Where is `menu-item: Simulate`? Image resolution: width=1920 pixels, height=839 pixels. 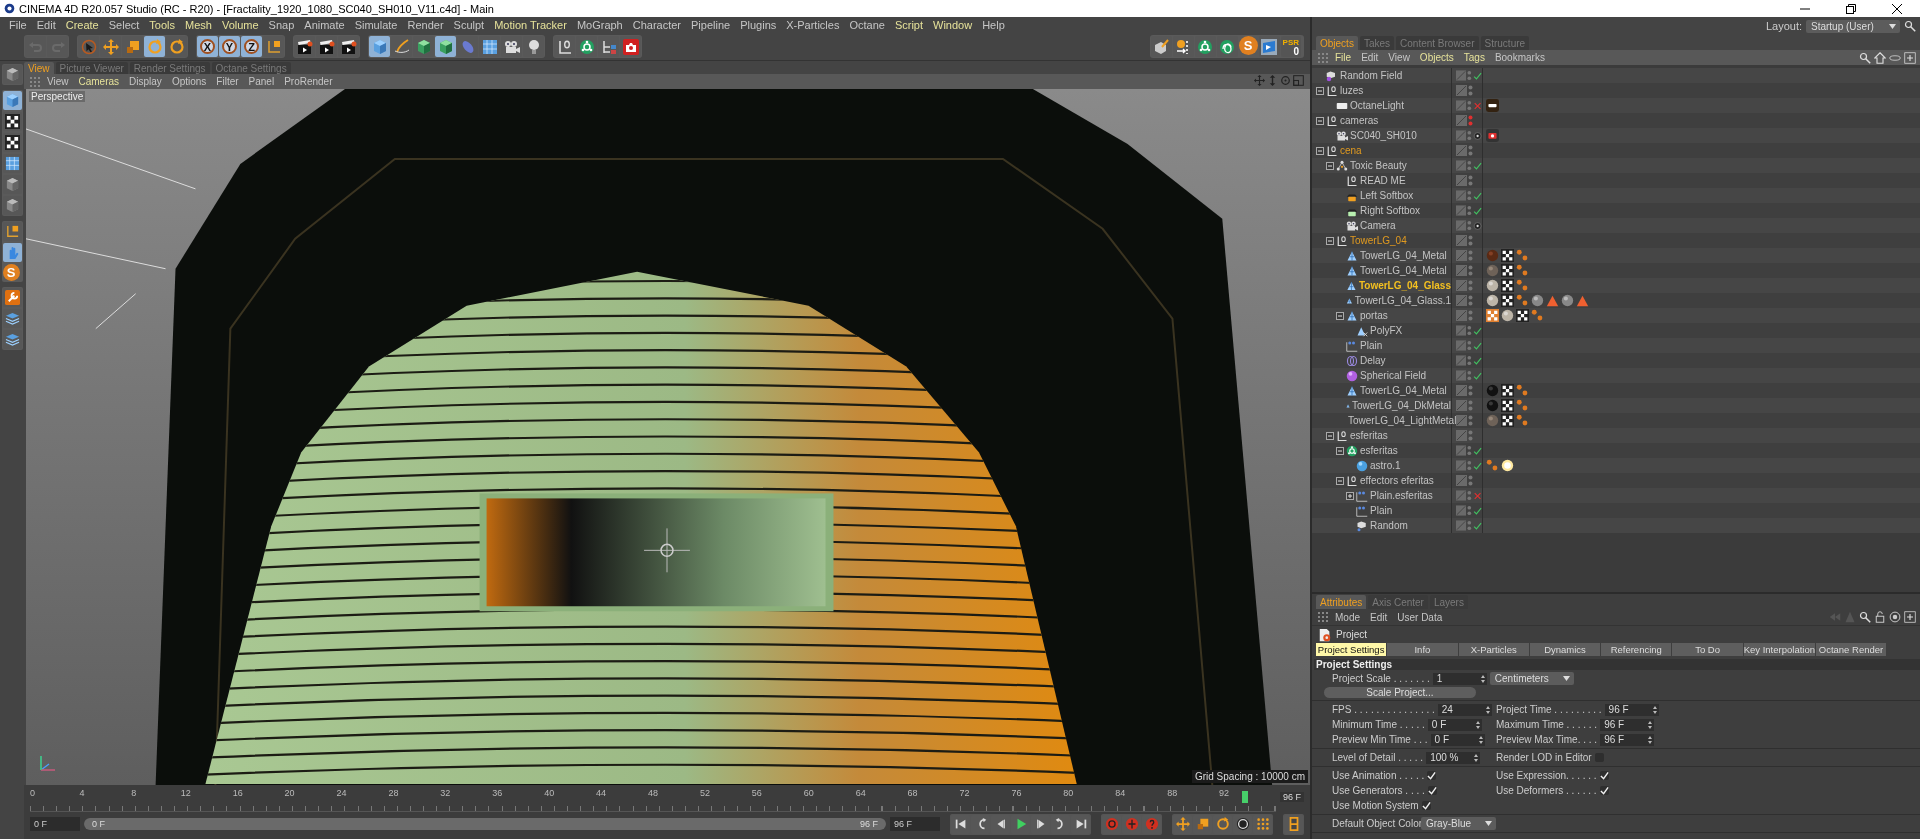 menu-item: Simulate is located at coordinates (376, 25).